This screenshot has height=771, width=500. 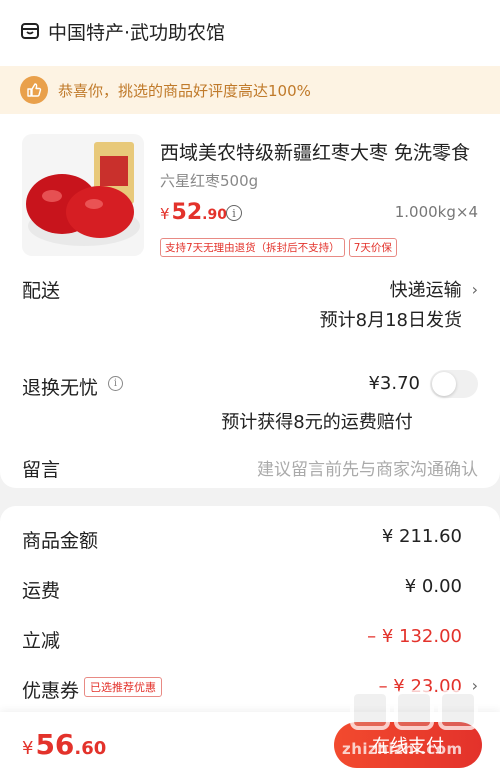 I want to click on worry-free-info-icon: i, so click(x=115, y=383).